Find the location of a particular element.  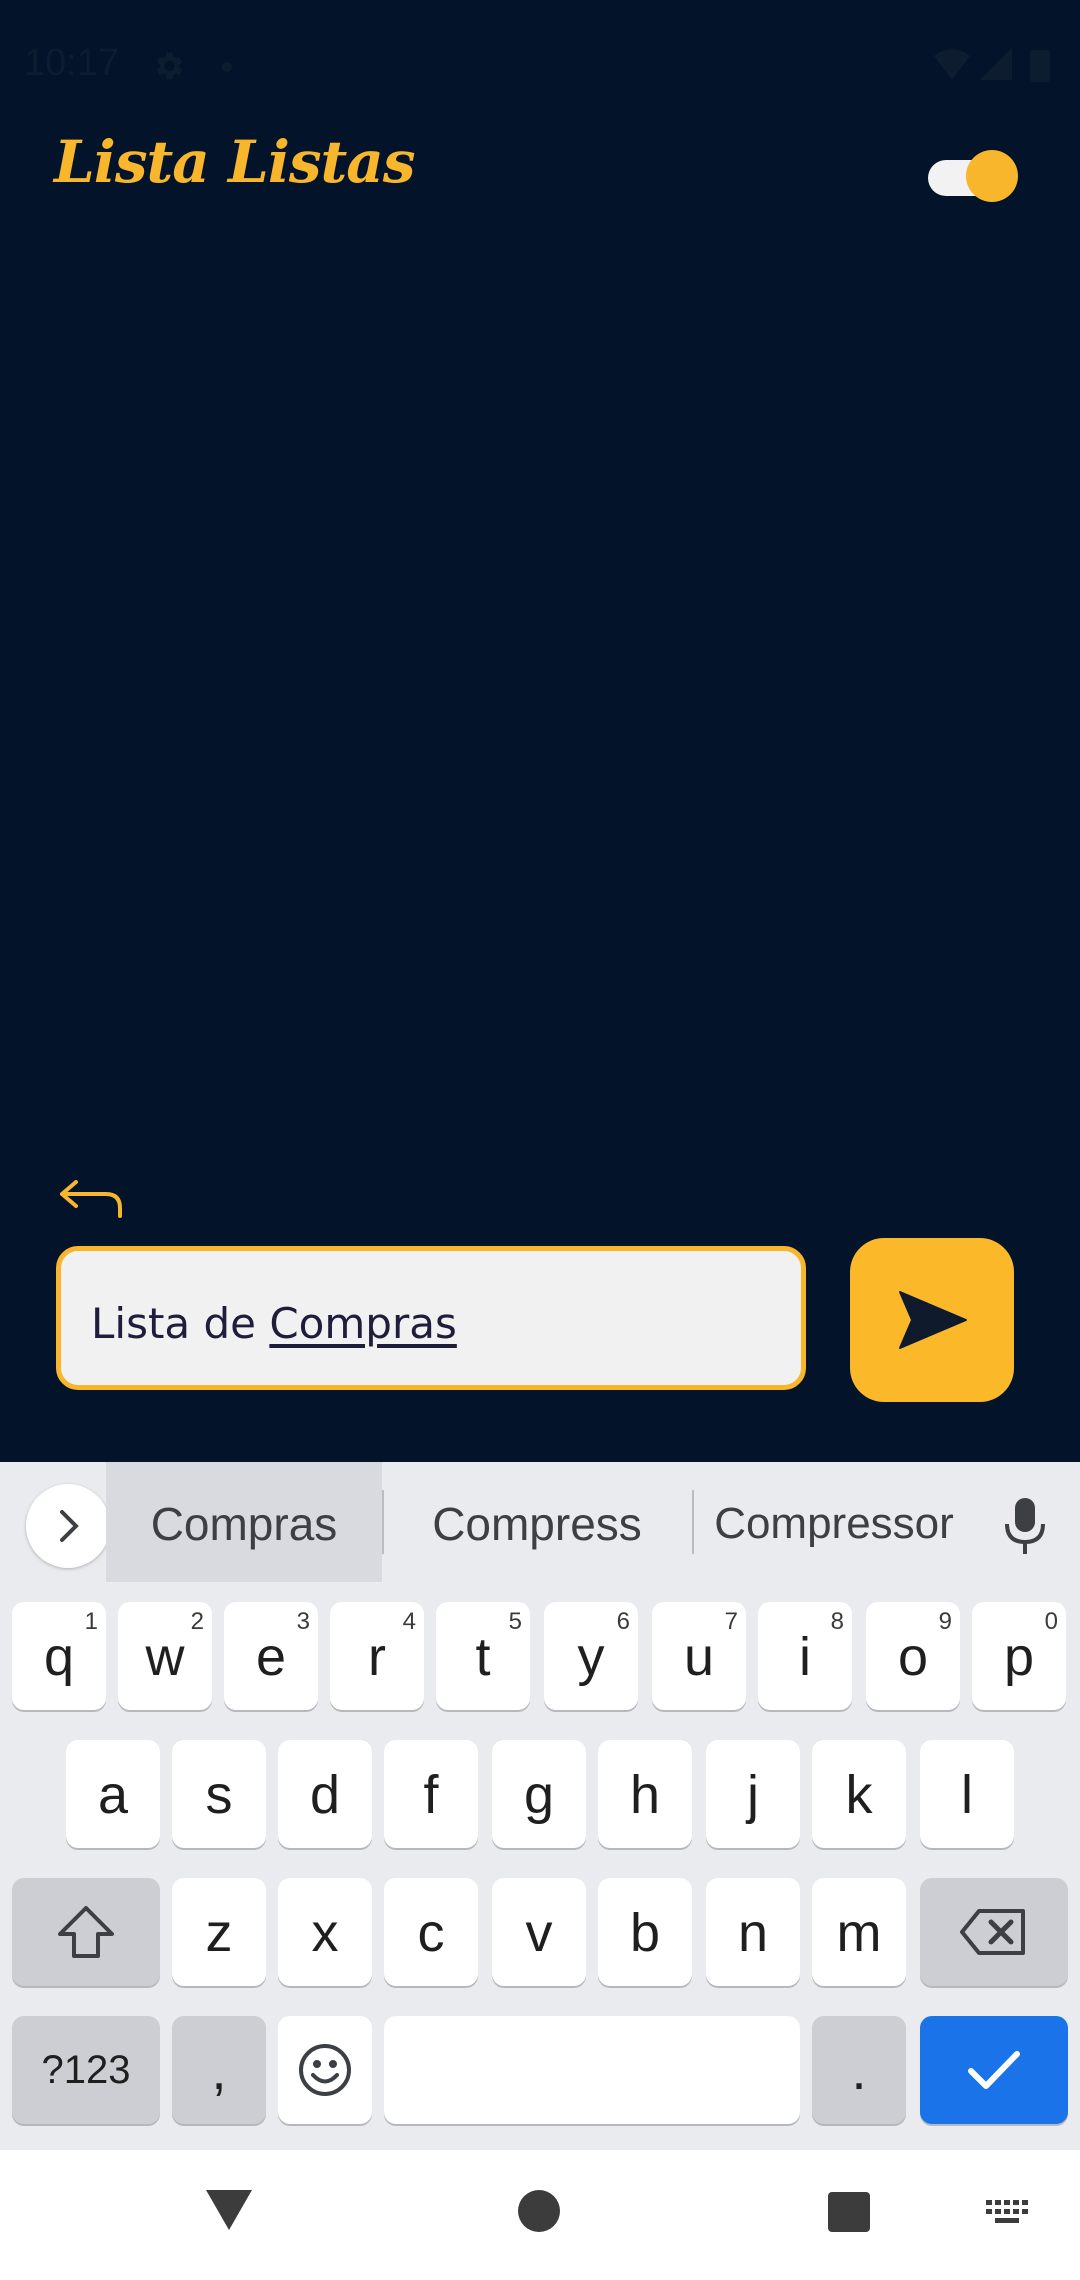

suggestion-bar: Compras Compress Compressor is located at coordinates (540, 1522).